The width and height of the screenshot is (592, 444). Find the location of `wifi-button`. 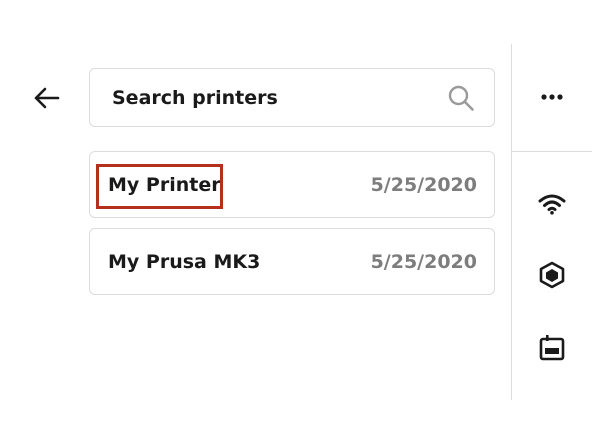

wifi-button is located at coordinates (552, 204).